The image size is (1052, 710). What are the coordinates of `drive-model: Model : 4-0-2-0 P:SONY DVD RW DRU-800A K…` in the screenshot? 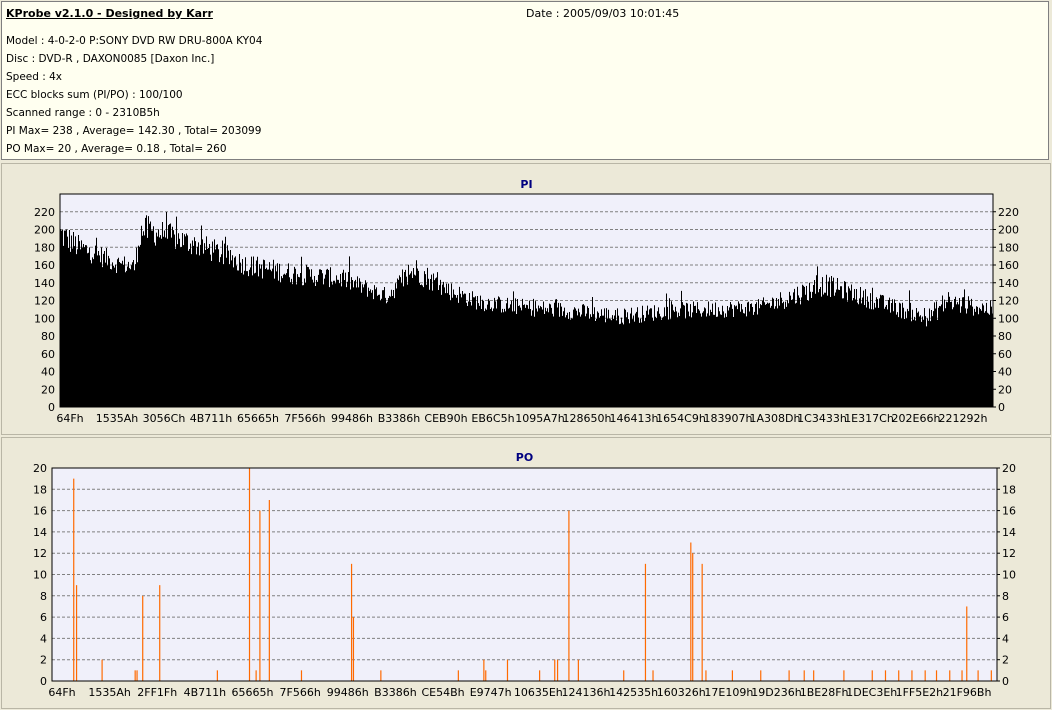 It's located at (134, 41).